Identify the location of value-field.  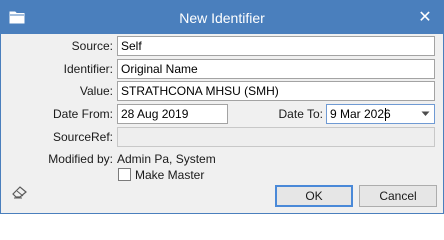
(276, 91).